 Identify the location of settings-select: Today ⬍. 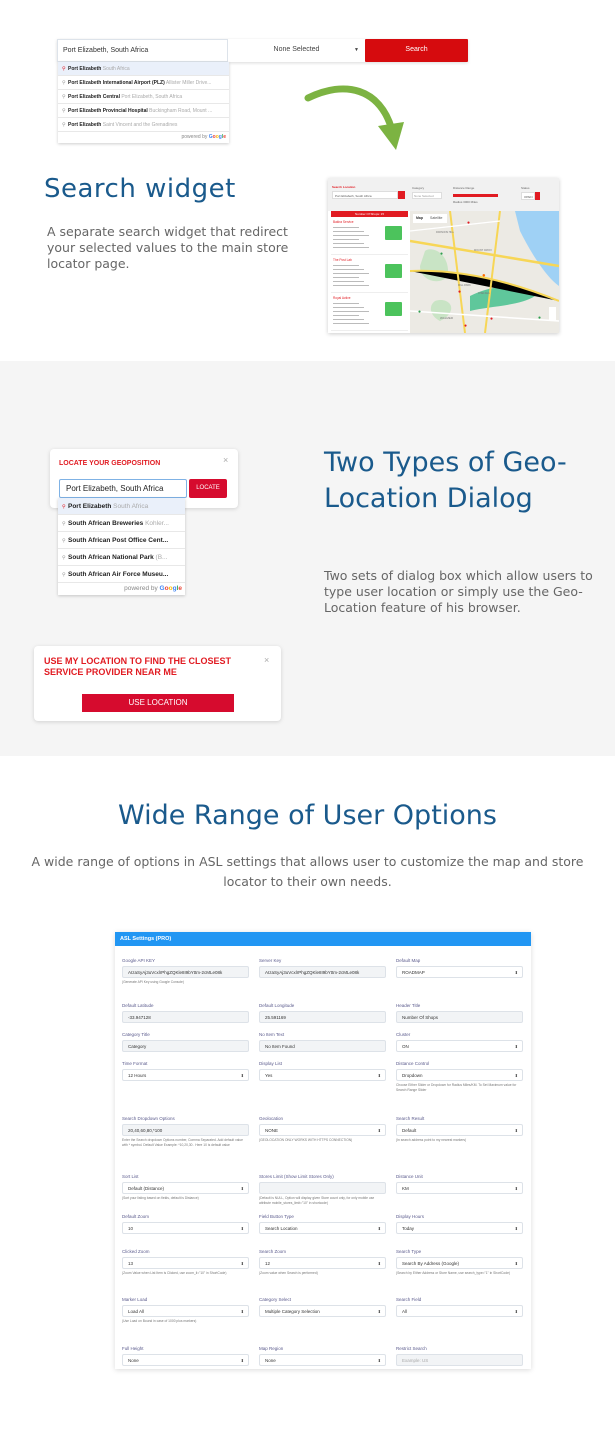
(459, 1228).